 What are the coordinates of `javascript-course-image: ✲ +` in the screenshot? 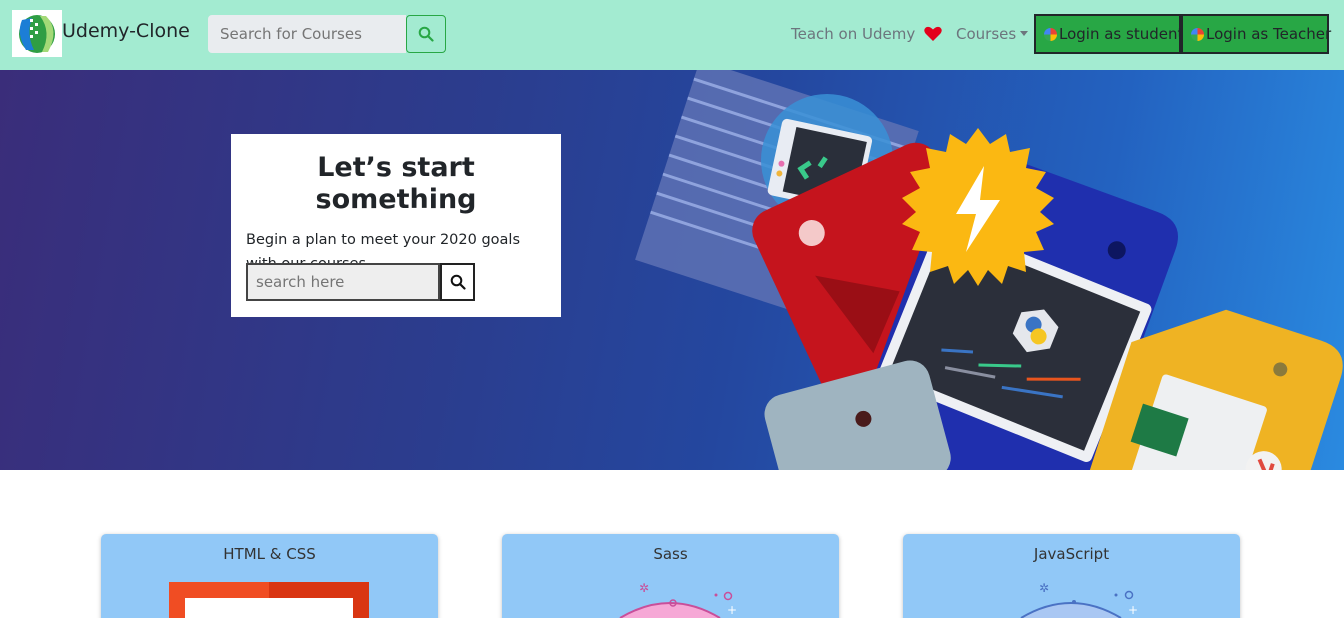 It's located at (1079, 599).